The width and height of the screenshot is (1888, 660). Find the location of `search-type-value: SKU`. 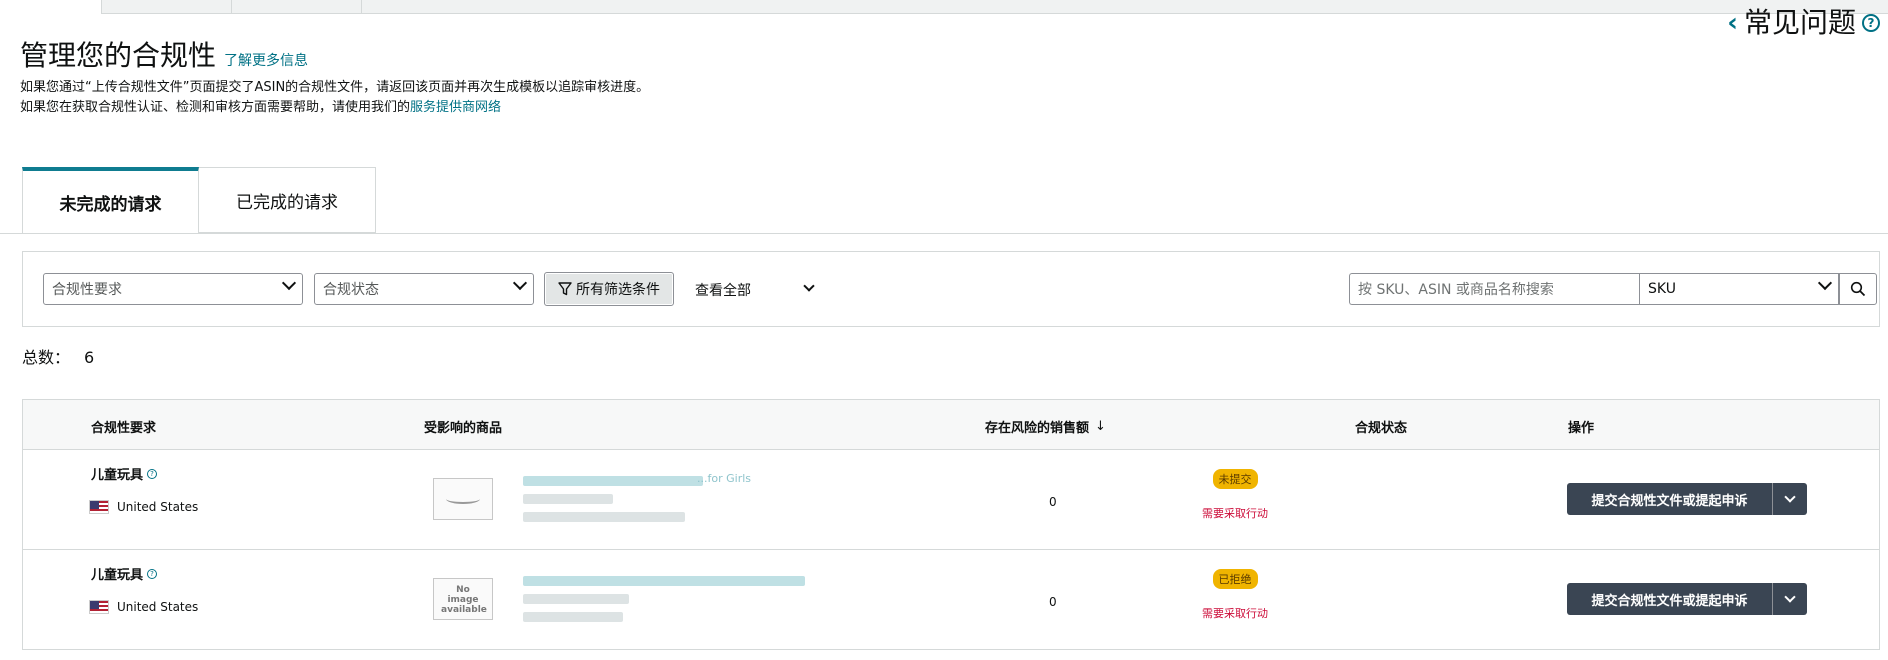

search-type-value: SKU is located at coordinates (1662, 289).